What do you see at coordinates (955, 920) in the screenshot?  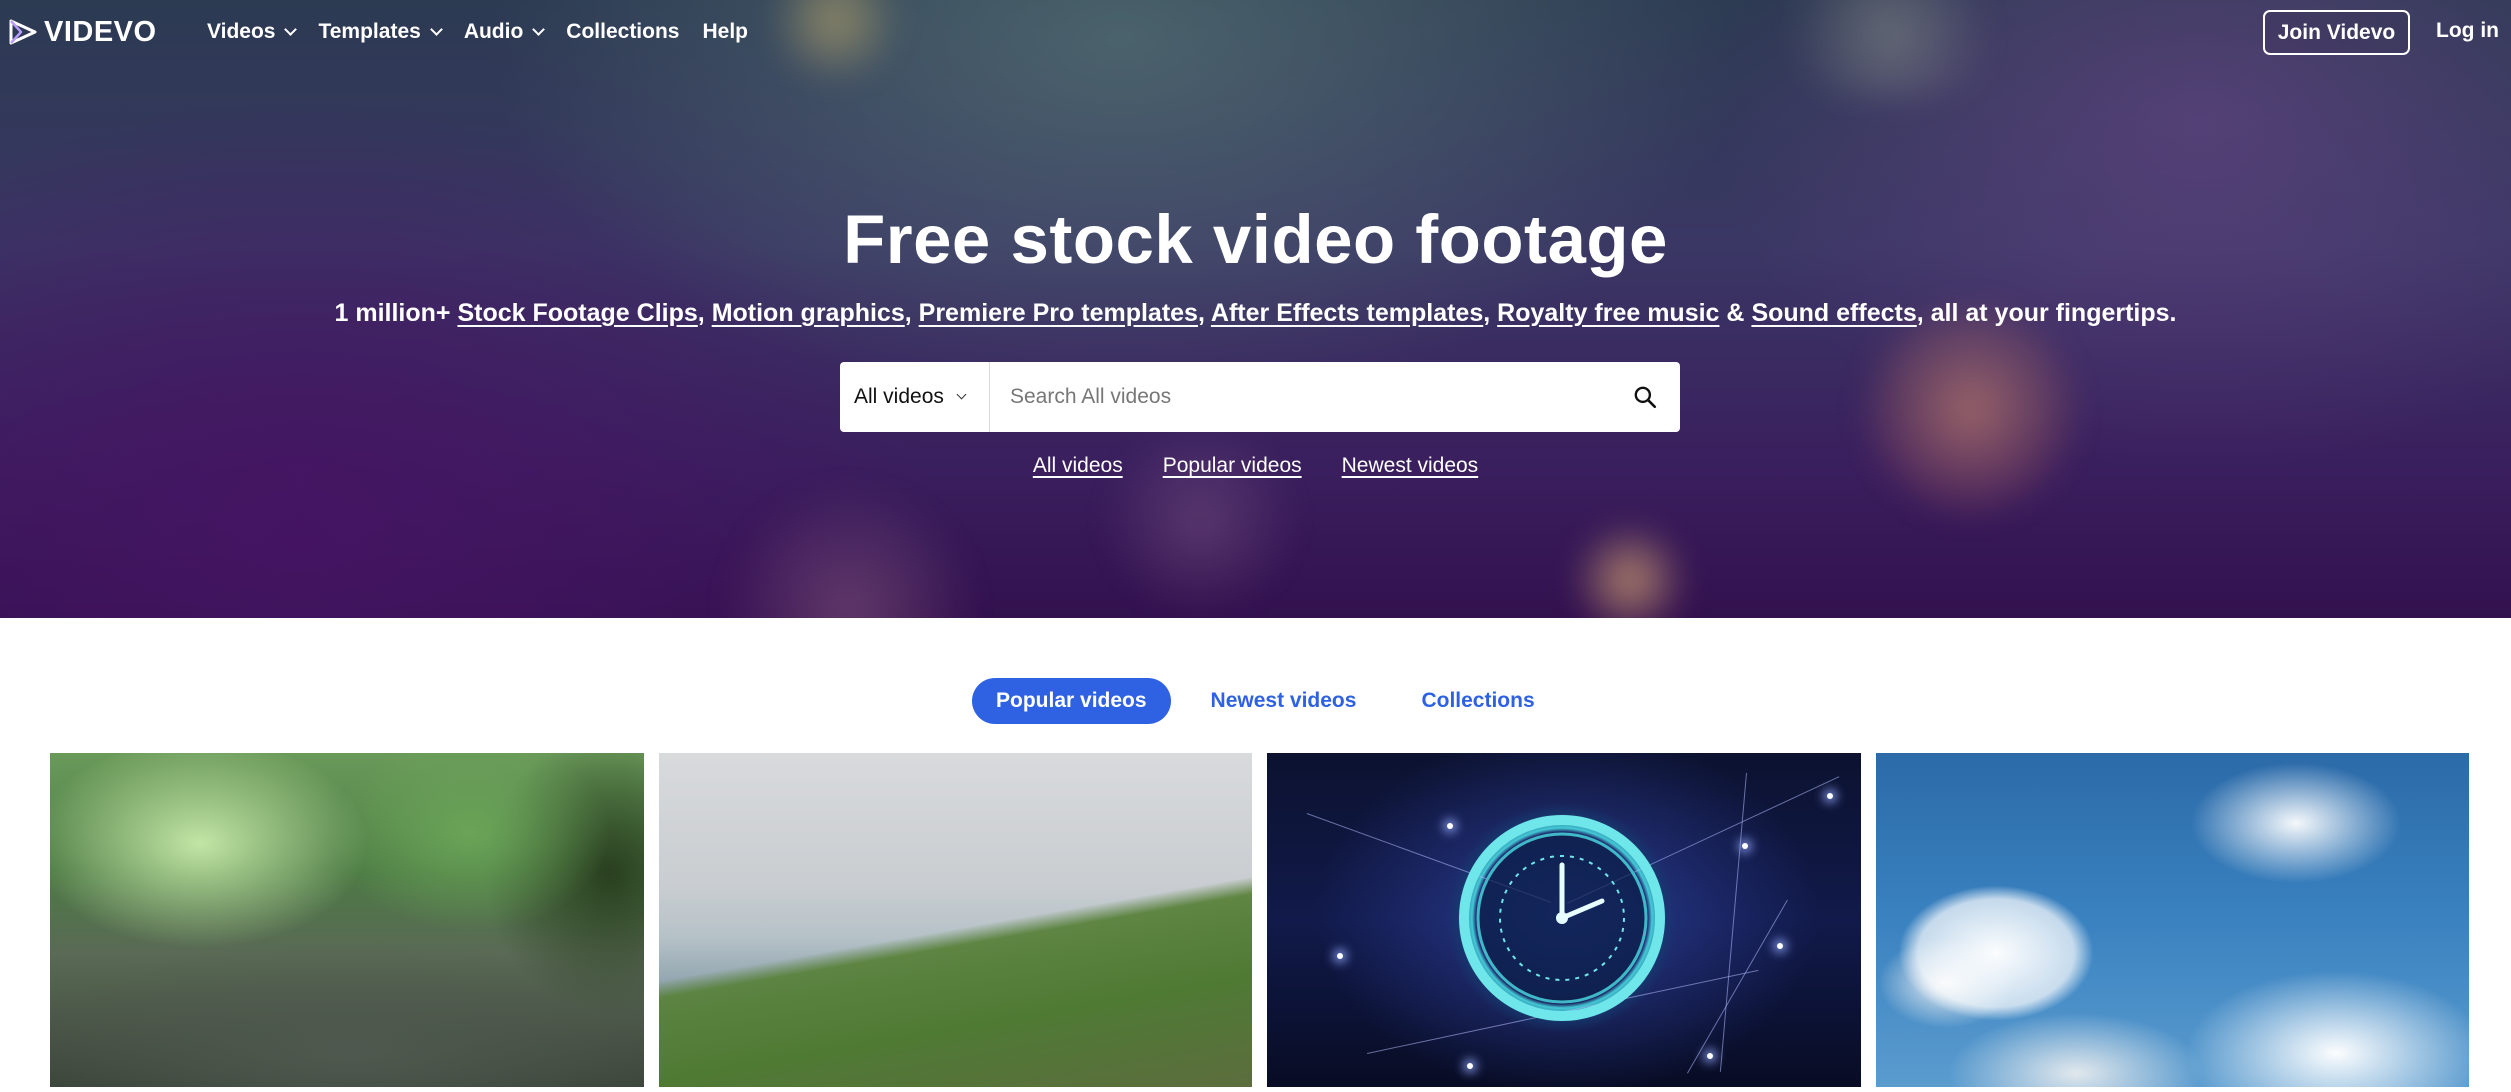 I see `video-thumbnail-coast` at bounding box center [955, 920].